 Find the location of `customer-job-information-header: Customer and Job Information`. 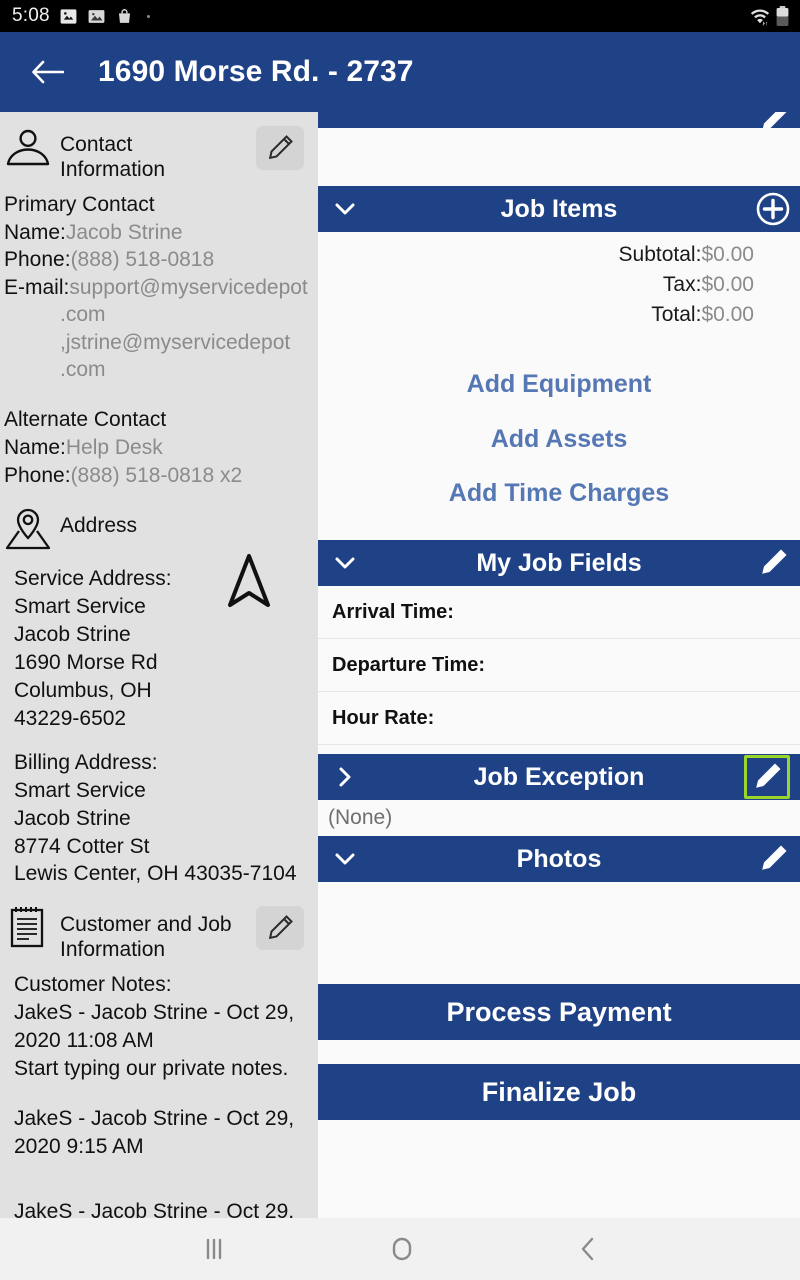

customer-job-information-header: Customer and Job Information is located at coordinates (157, 933).